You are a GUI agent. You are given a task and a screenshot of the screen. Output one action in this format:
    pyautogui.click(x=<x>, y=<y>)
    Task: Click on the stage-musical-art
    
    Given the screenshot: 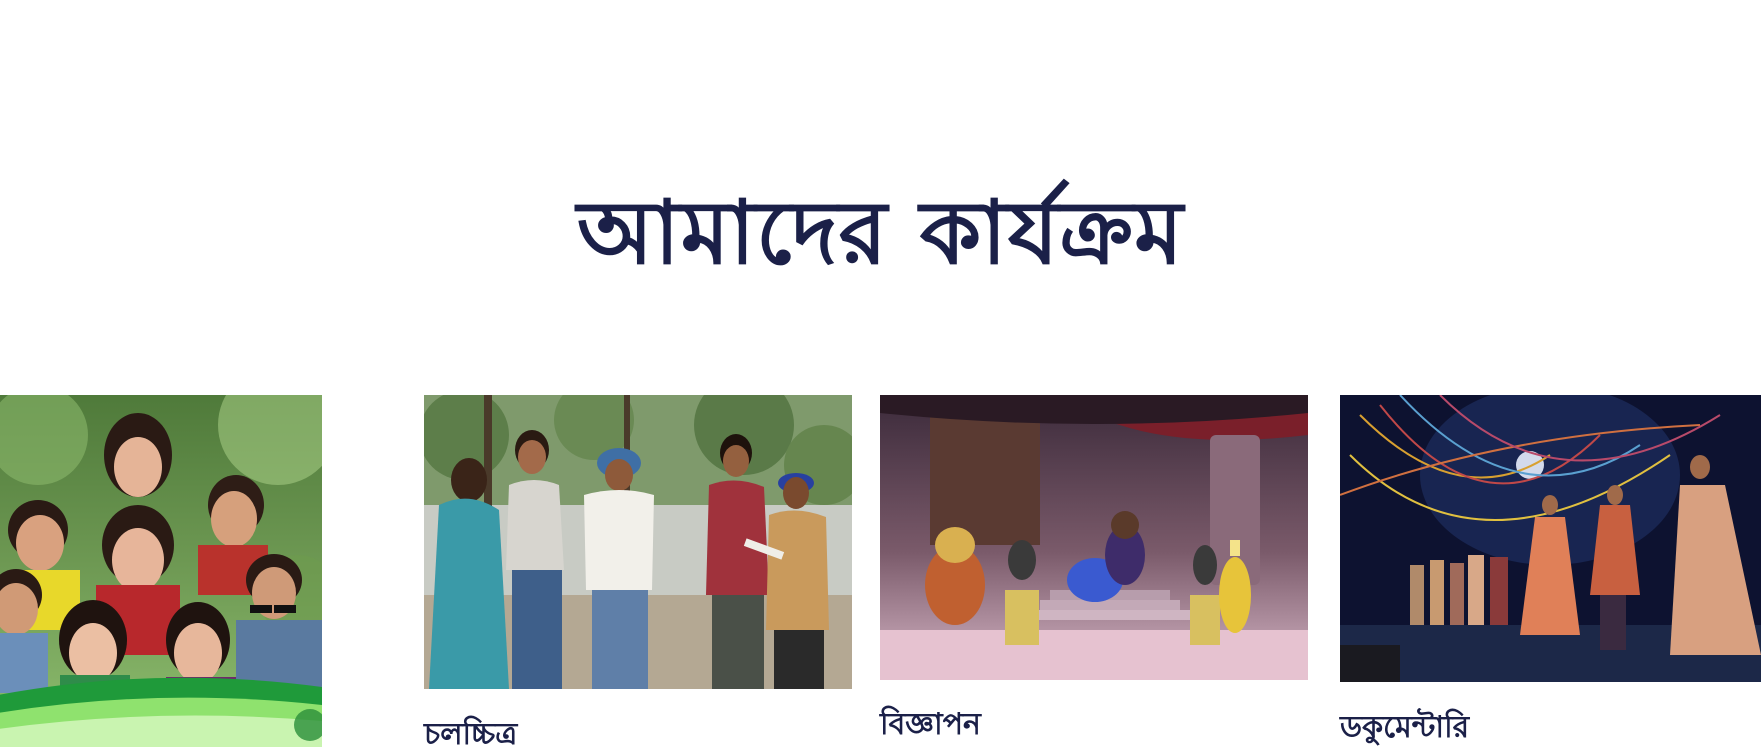 What is the action you would take?
    pyautogui.click(x=1094, y=537)
    